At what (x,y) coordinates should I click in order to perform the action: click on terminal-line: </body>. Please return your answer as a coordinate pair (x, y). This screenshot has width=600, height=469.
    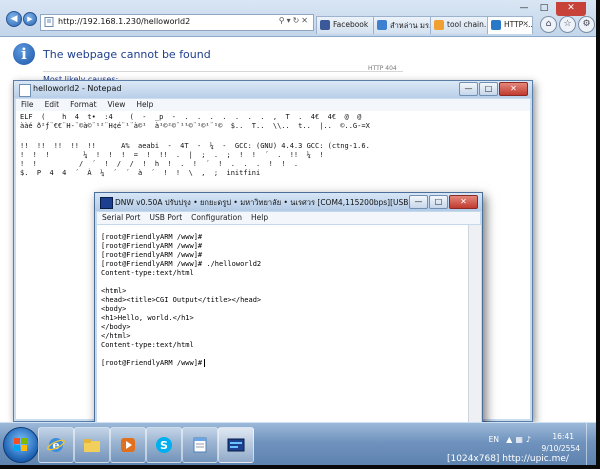
    Looking at the image, I should click on (116, 327).